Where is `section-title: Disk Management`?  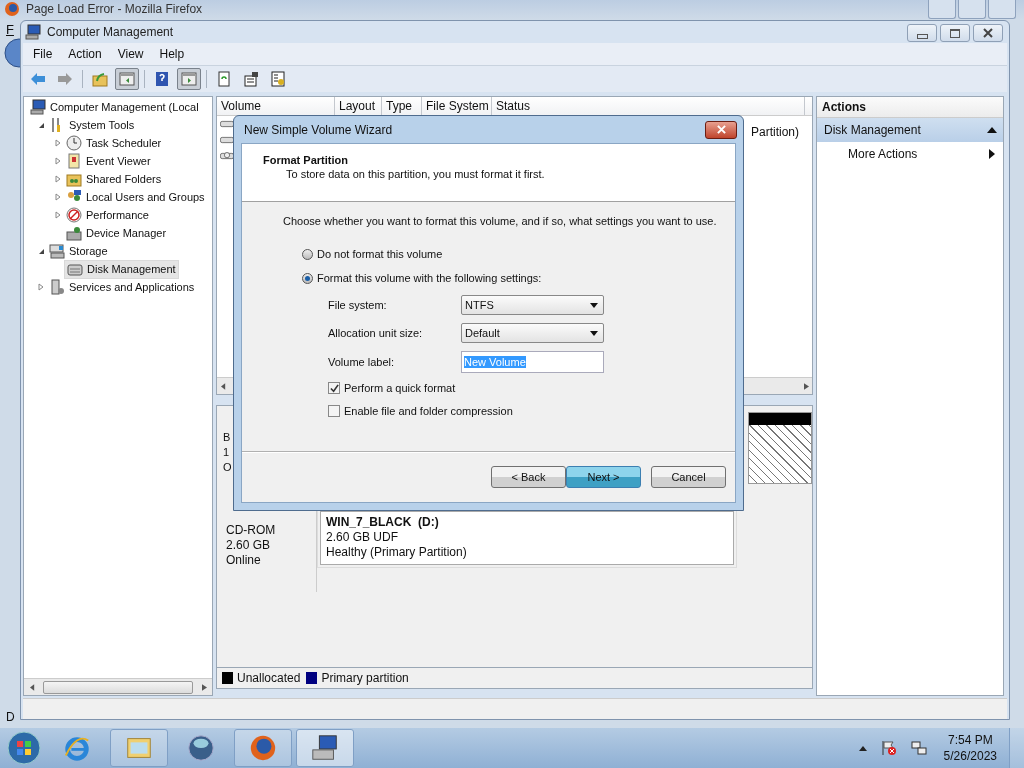
section-title: Disk Management is located at coordinates (872, 130).